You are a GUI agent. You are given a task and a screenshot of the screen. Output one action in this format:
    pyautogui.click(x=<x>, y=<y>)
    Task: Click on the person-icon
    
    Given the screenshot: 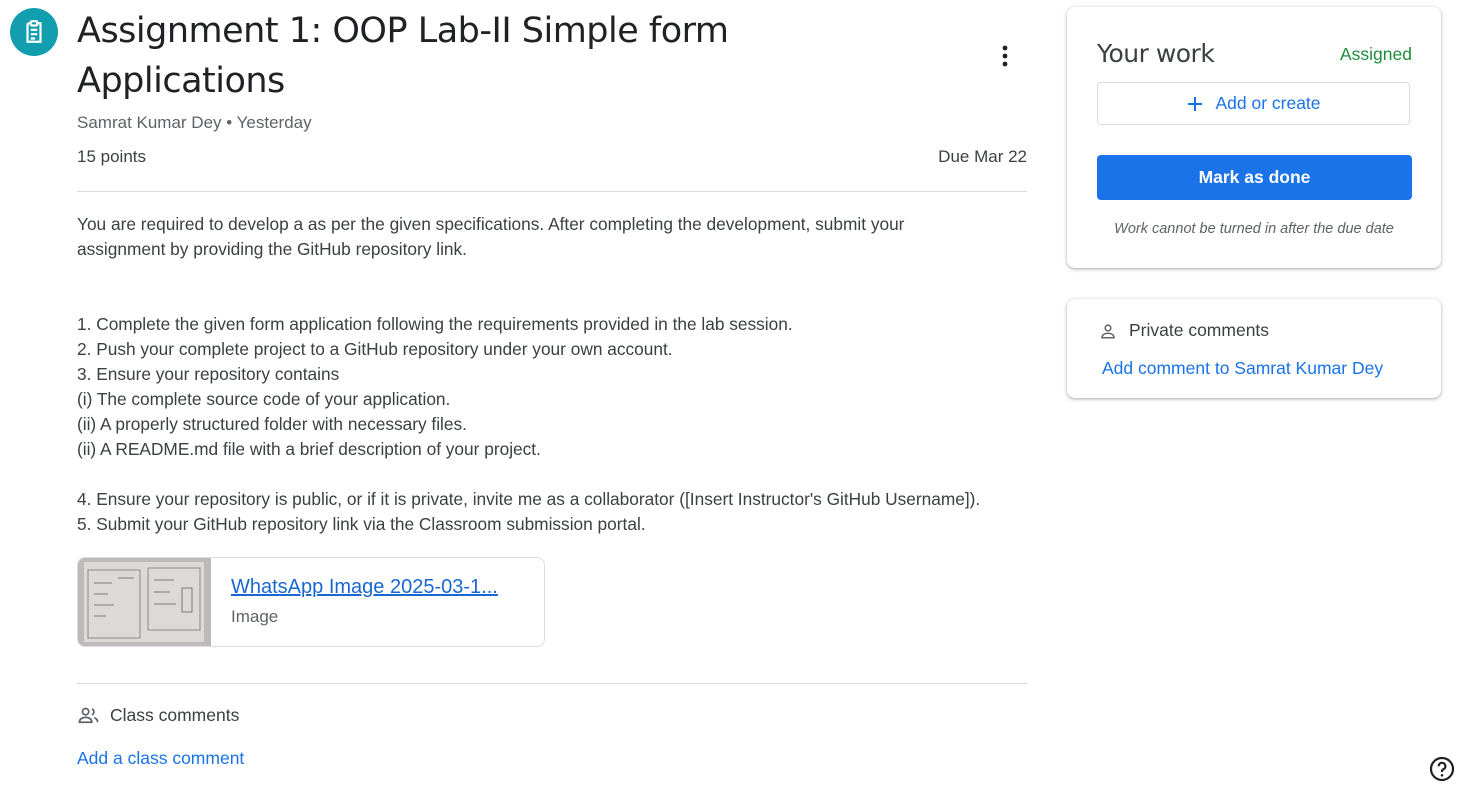 What is the action you would take?
    pyautogui.click(x=1108, y=330)
    